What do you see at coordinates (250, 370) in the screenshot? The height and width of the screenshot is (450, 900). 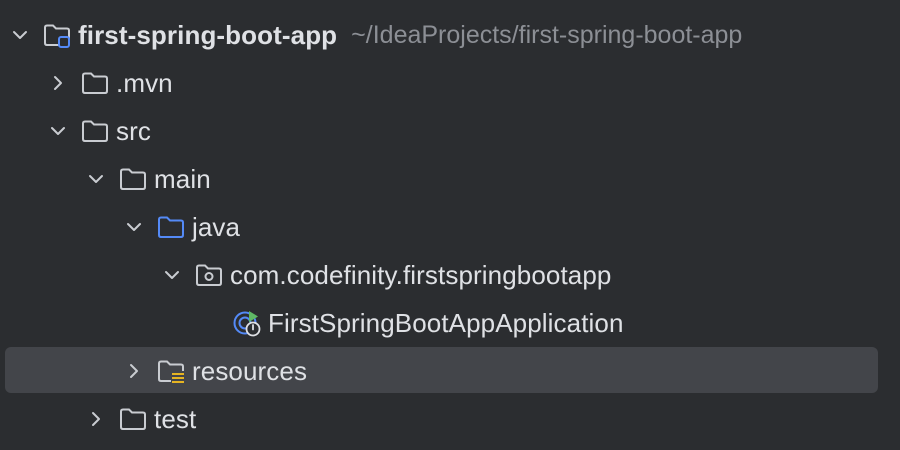 I see `tree-item-label: resources` at bounding box center [250, 370].